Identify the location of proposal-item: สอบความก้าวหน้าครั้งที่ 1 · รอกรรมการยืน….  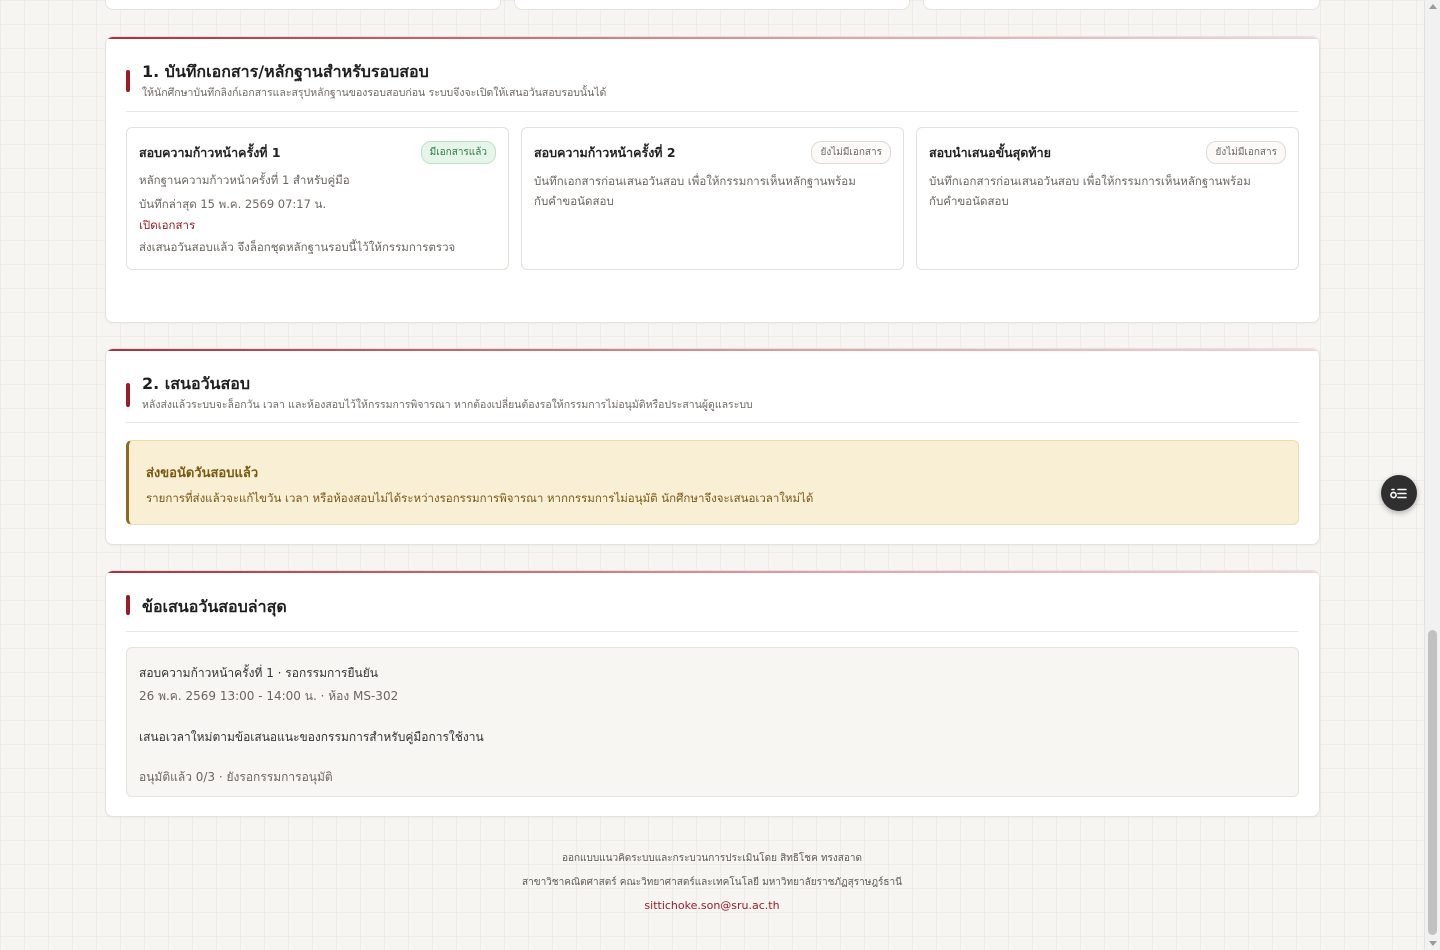
(712, 722).